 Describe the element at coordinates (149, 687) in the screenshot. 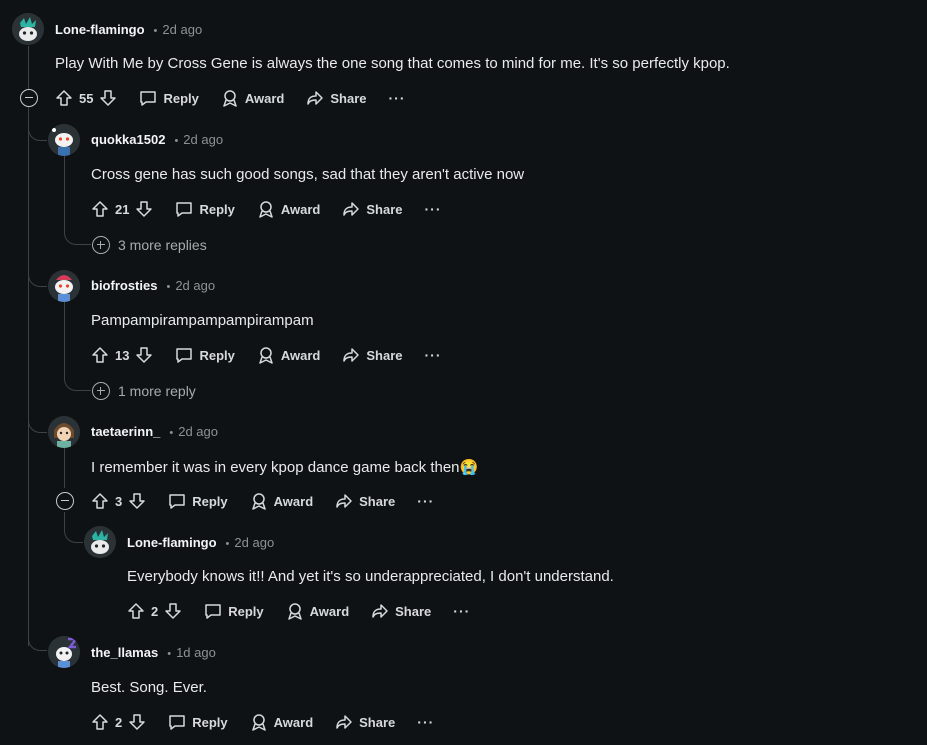

I see `comment-text: Best. Song. Ever.` at that location.